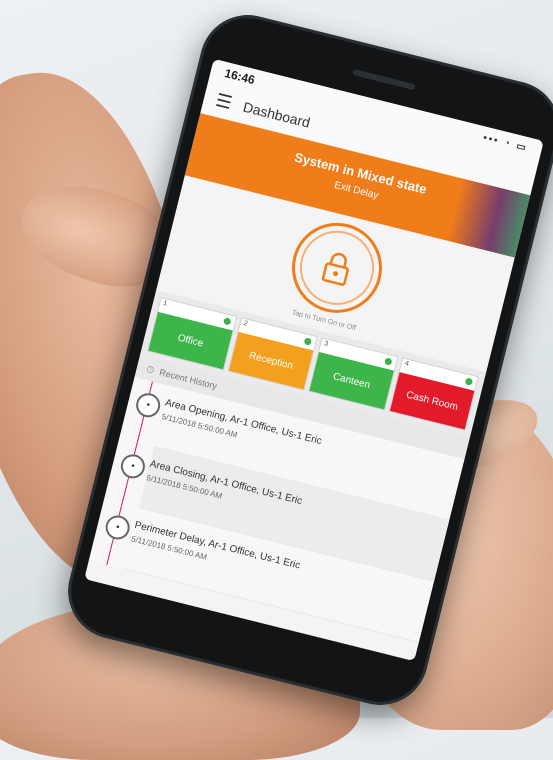 The image size is (553, 760). Describe the element at coordinates (353, 374) in the screenshot. I see `area-card-canteen: 3 Canteen` at that location.